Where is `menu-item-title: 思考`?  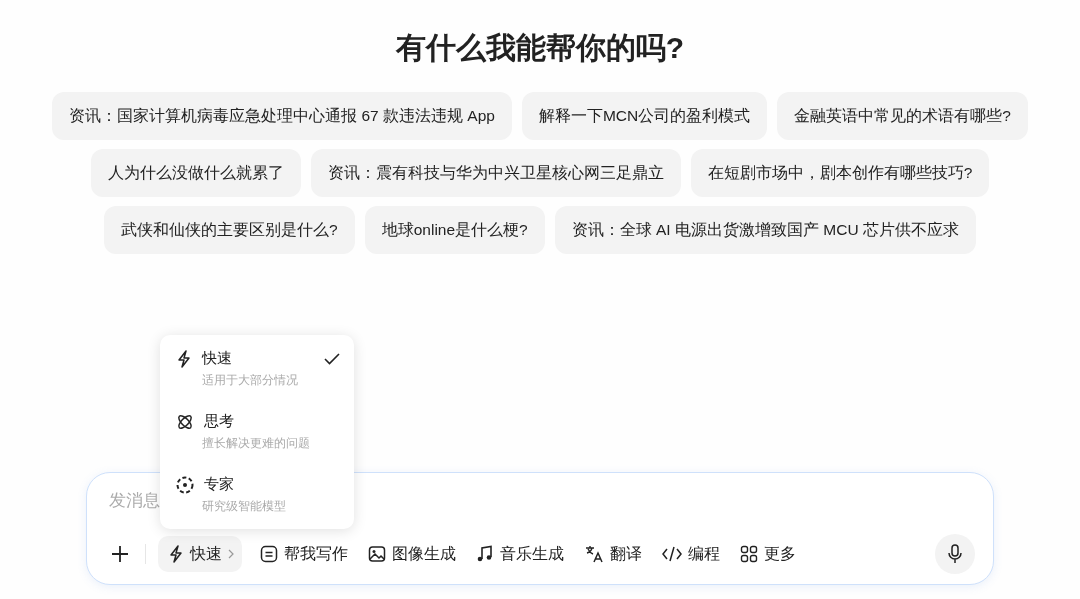 menu-item-title: 思考 is located at coordinates (219, 421).